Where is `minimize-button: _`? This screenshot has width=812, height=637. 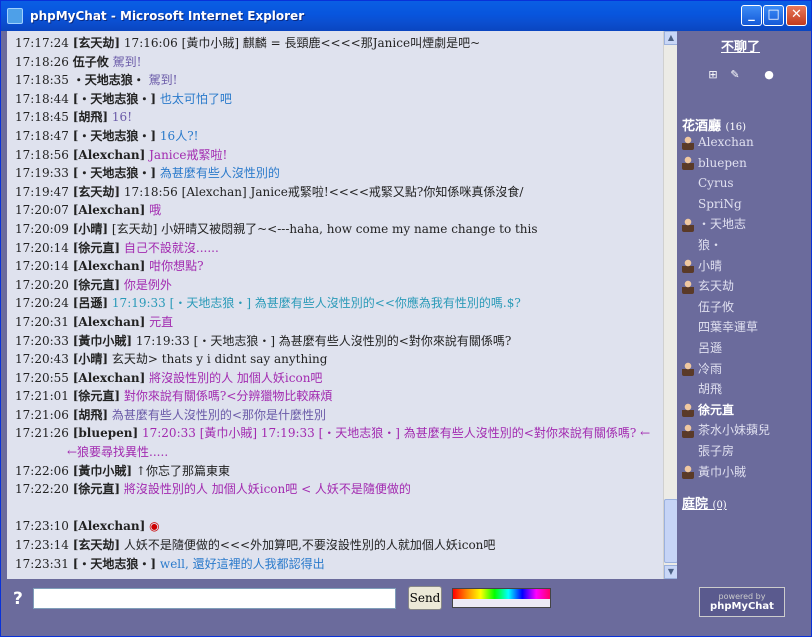 minimize-button: _ is located at coordinates (751, 15).